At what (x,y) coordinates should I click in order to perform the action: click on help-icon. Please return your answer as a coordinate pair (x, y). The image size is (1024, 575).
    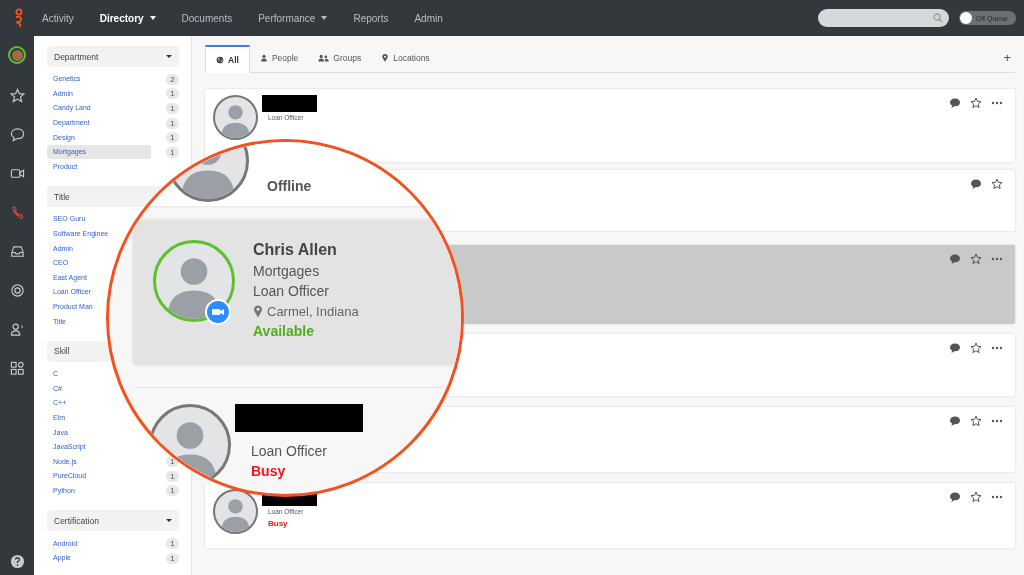
    Looking at the image, I should click on (17, 561).